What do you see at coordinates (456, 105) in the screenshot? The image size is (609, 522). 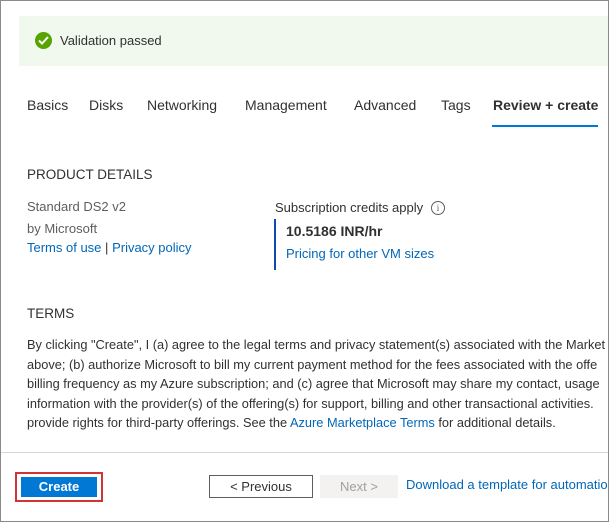 I see `tab-tags: Tags` at bounding box center [456, 105].